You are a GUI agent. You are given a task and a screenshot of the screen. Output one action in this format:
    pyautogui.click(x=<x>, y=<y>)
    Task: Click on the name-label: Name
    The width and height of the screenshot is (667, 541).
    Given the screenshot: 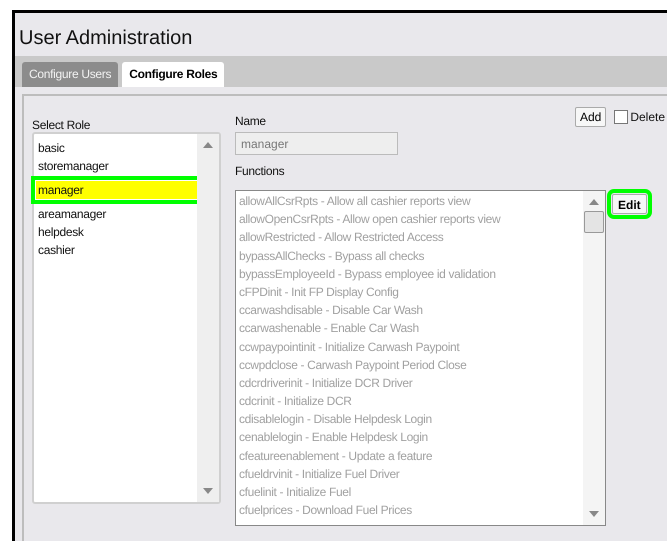 What is the action you would take?
    pyautogui.click(x=250, y=121)
    